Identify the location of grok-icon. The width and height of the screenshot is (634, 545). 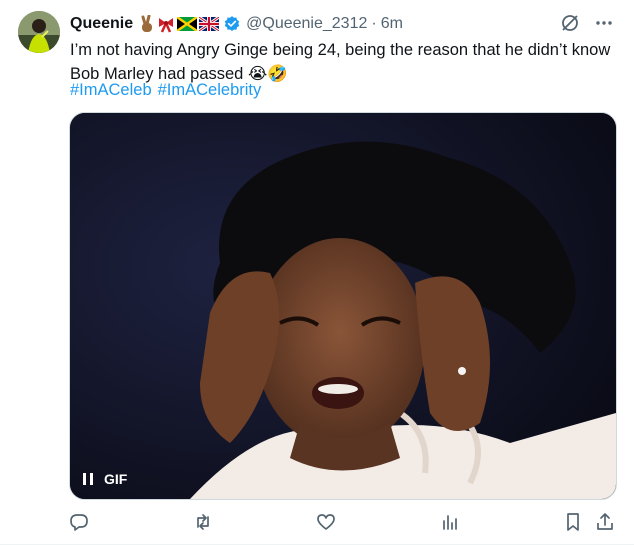
(570, 23).